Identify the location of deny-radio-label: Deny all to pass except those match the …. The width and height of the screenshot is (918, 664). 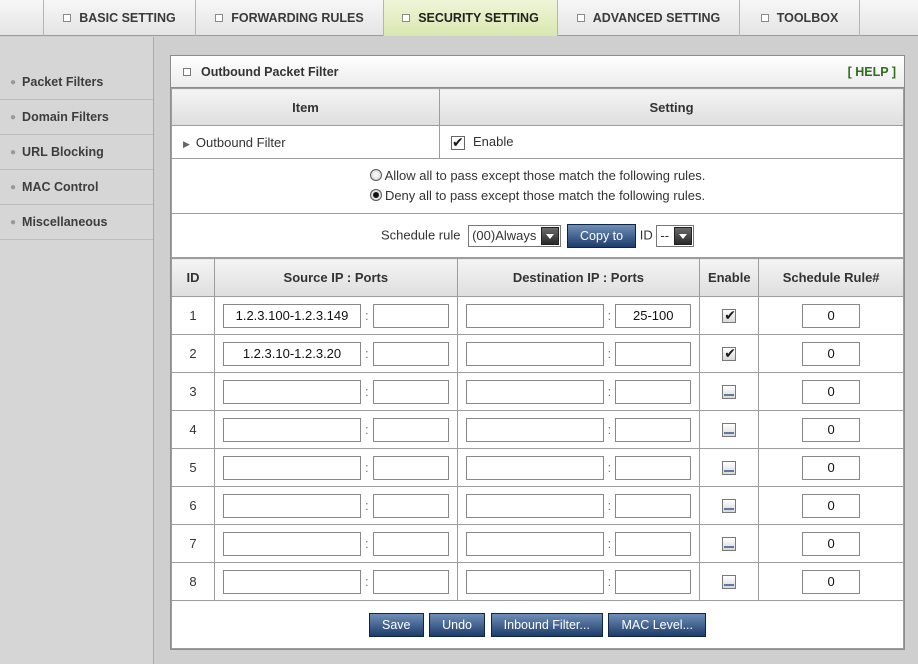
(545, 195).